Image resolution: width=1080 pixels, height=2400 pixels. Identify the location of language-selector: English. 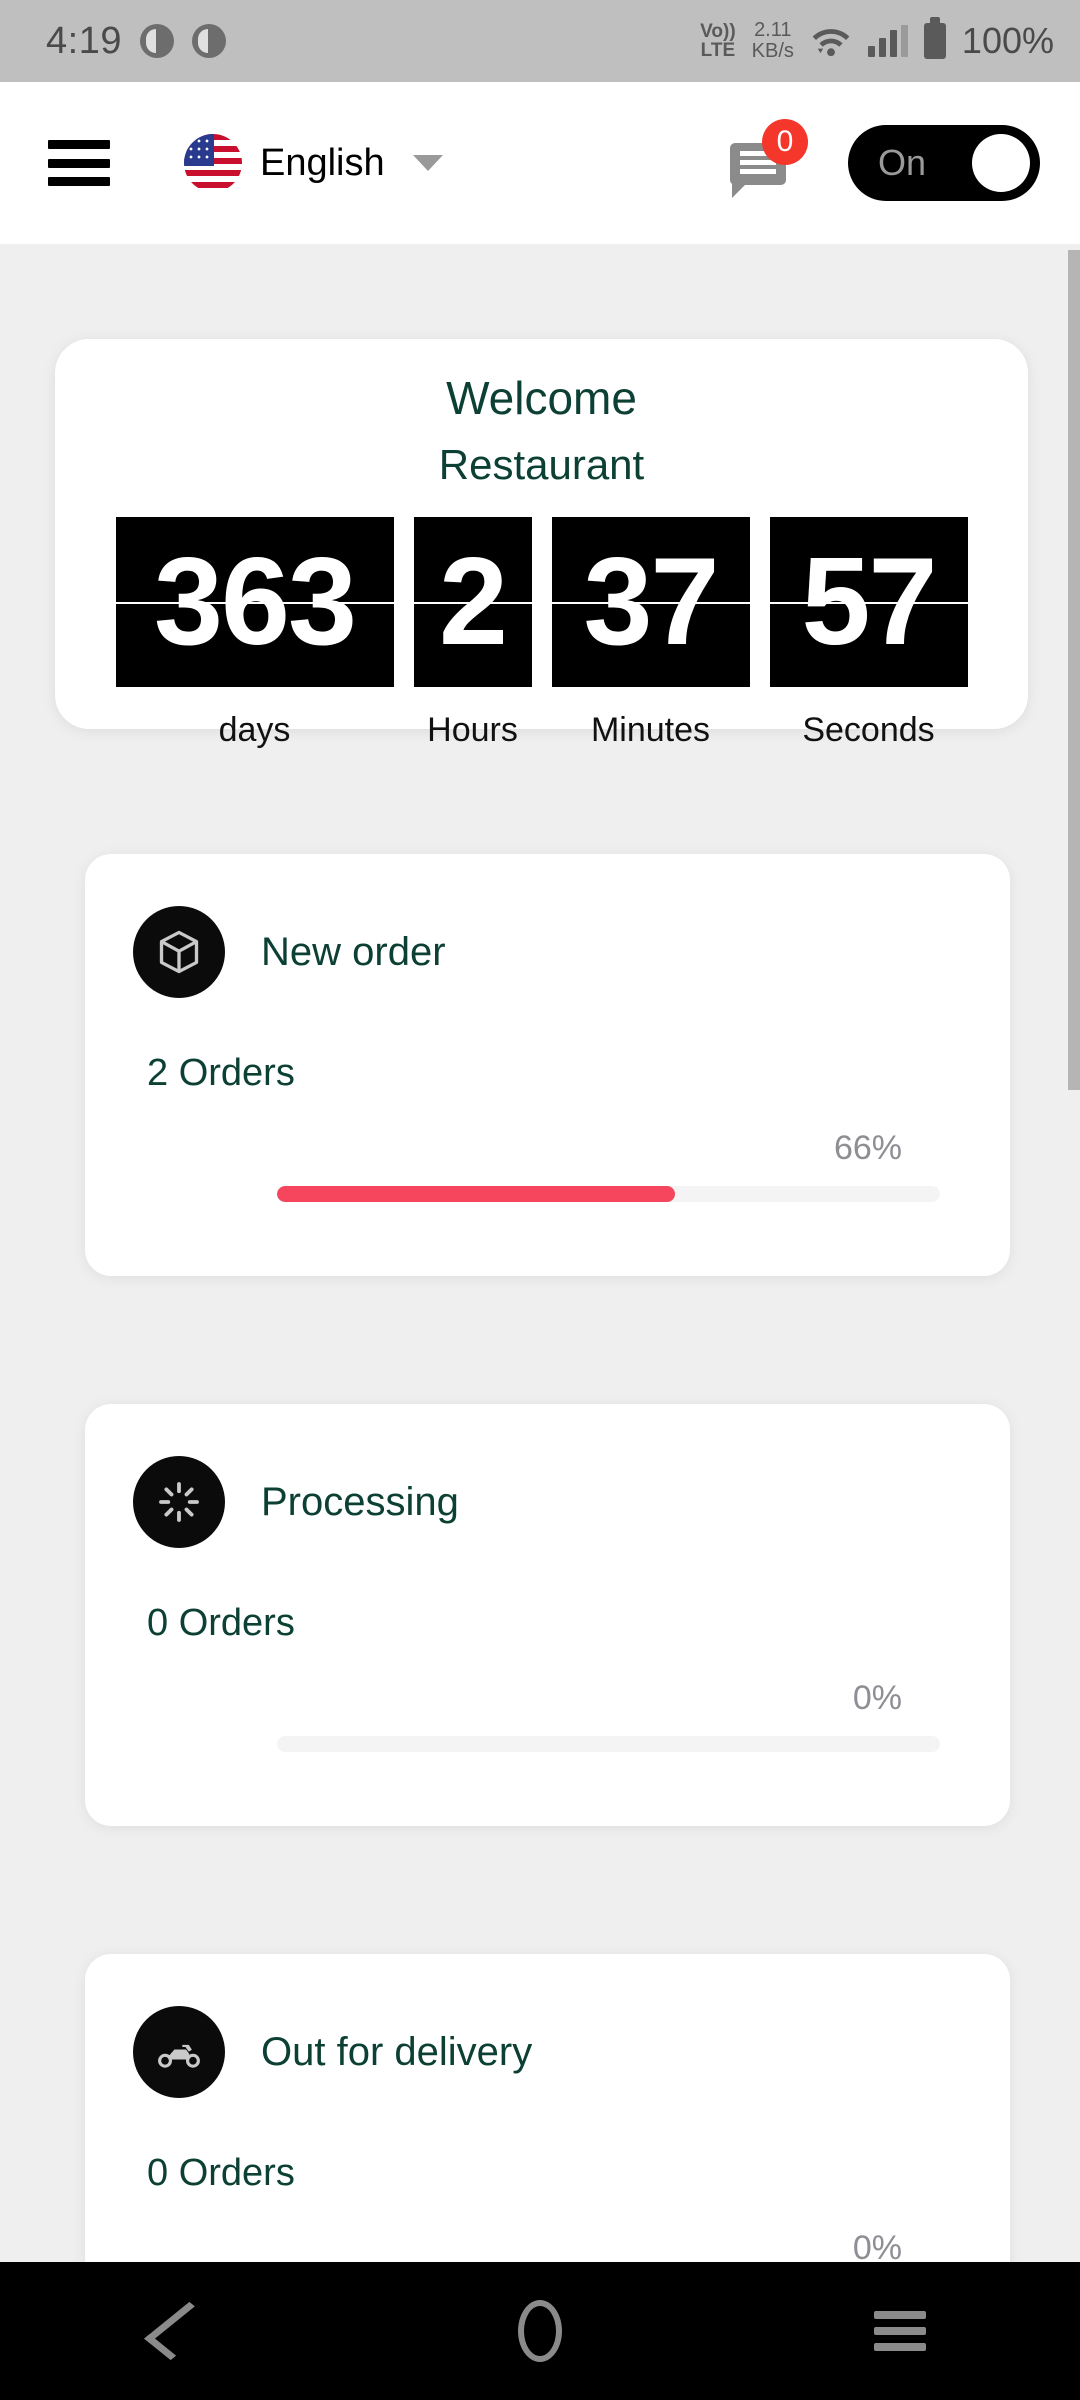
(313, 163).